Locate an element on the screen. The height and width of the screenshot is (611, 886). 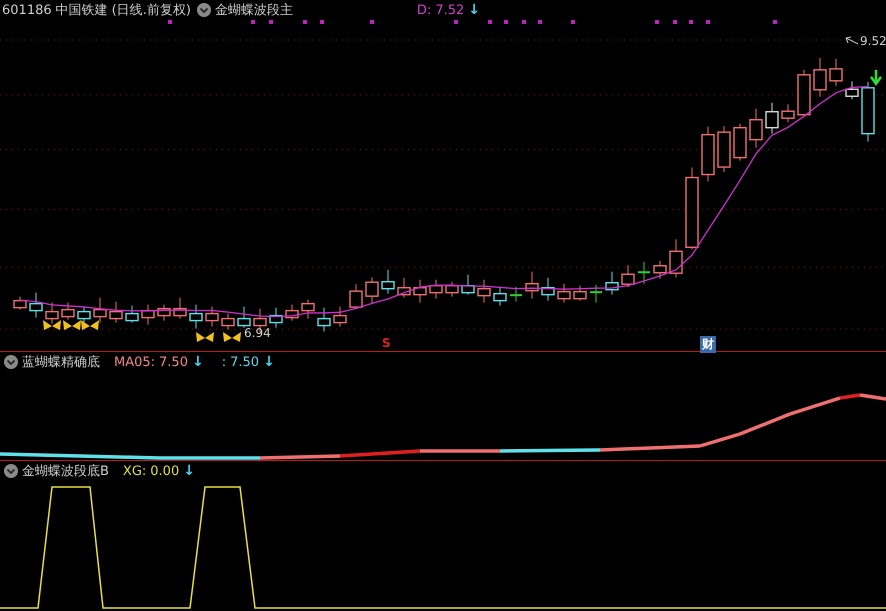
d-reading-label: D: is located at coordinates (424, 10).